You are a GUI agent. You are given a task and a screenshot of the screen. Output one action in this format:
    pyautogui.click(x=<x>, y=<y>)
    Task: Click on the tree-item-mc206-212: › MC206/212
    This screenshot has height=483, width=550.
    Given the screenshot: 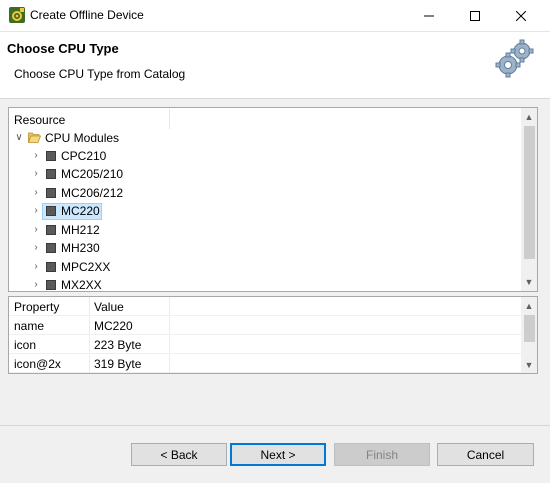 What is the action you would take?
    pyautogui.click(x=265, y=193)
    